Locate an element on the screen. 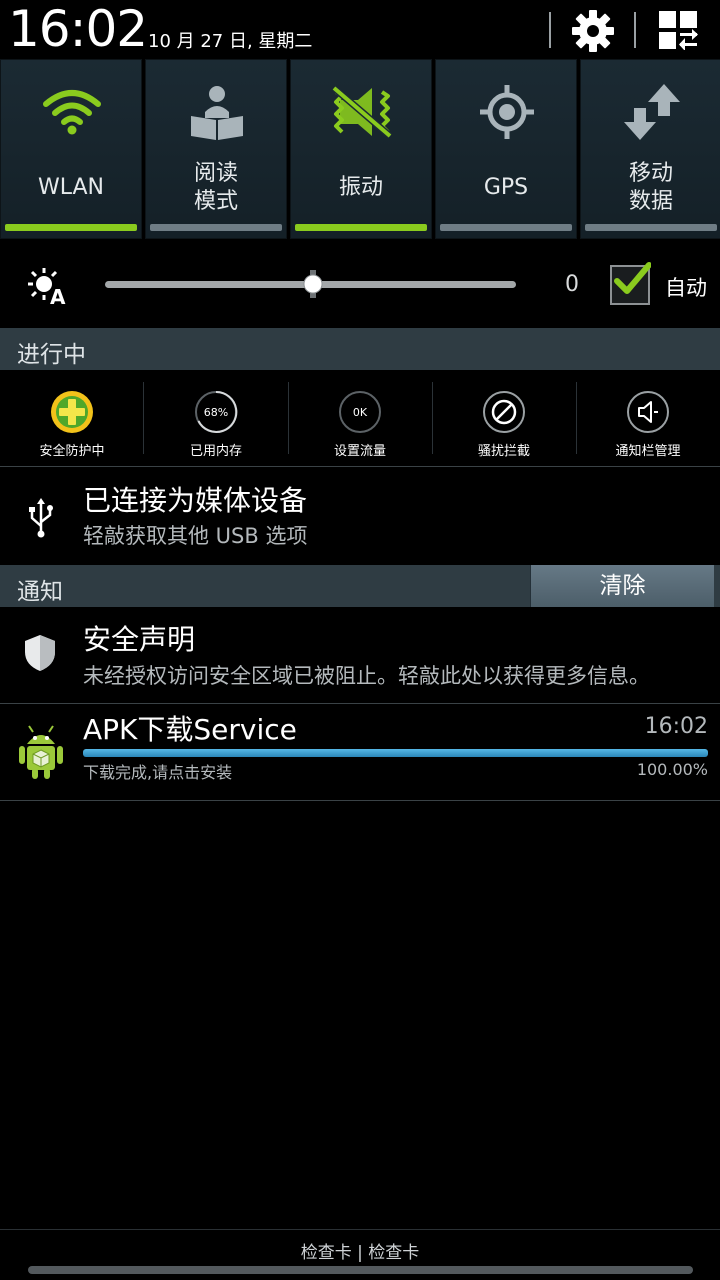 Image resolution: width=720 pixels, height=1280 pixels. notification-title: 安全声明 is located at coordinates (139, 639).